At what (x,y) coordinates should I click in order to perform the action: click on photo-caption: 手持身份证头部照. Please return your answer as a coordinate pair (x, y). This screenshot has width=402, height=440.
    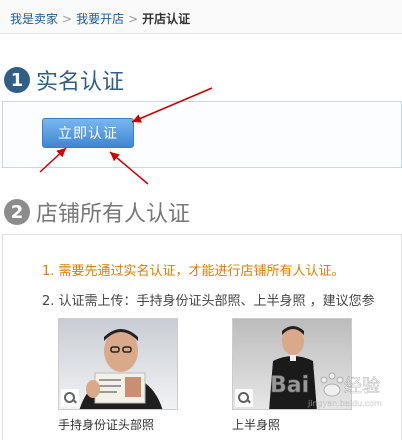
    Looking at the image, I should click on (106, 425).